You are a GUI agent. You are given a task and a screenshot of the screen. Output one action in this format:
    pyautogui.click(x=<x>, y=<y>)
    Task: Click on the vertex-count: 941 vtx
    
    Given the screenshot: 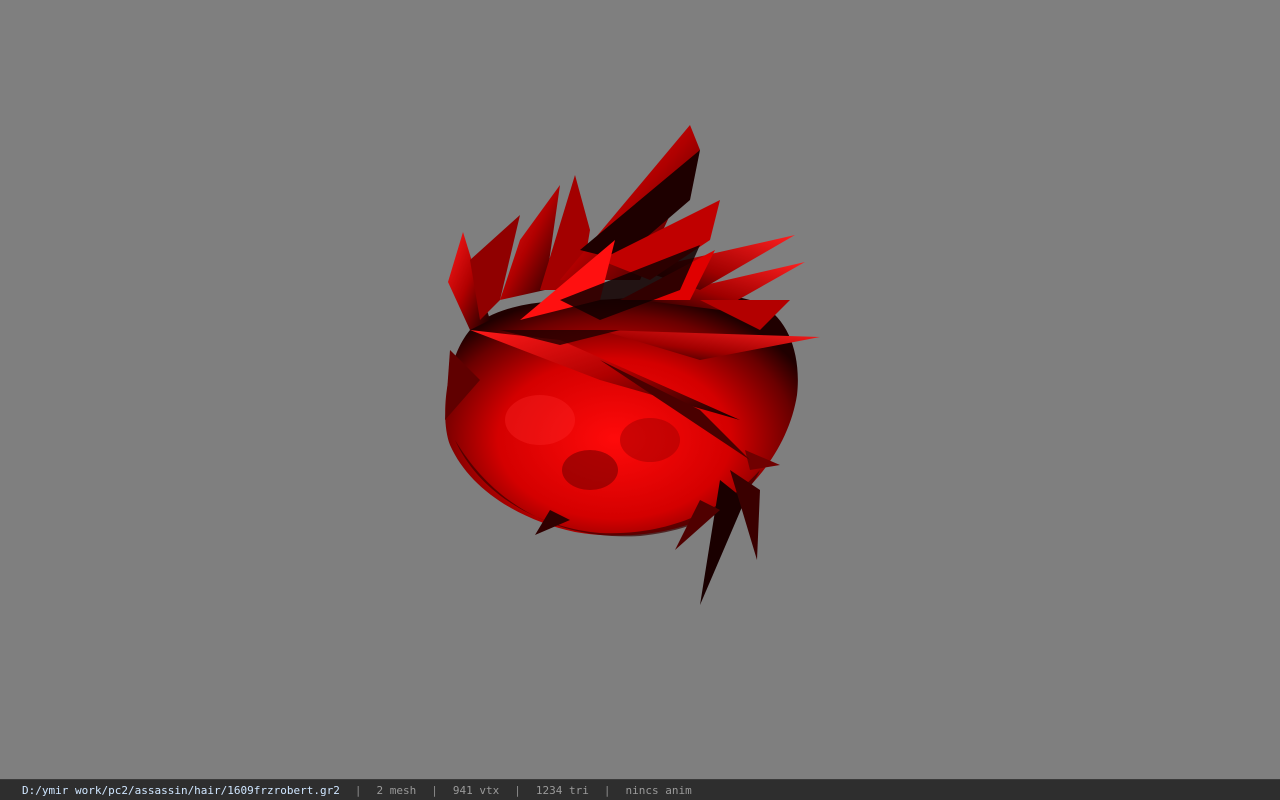 What is the action you would take?
    pyautogui.click(x=476, y=790)
    